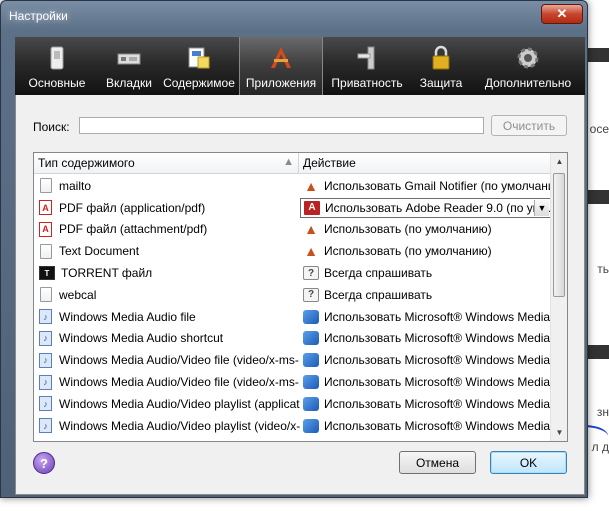  What do you see at coordinates (281, 83) in the screenshot?
I see `tab-label: Приложения` at bounding box center [281, 83].